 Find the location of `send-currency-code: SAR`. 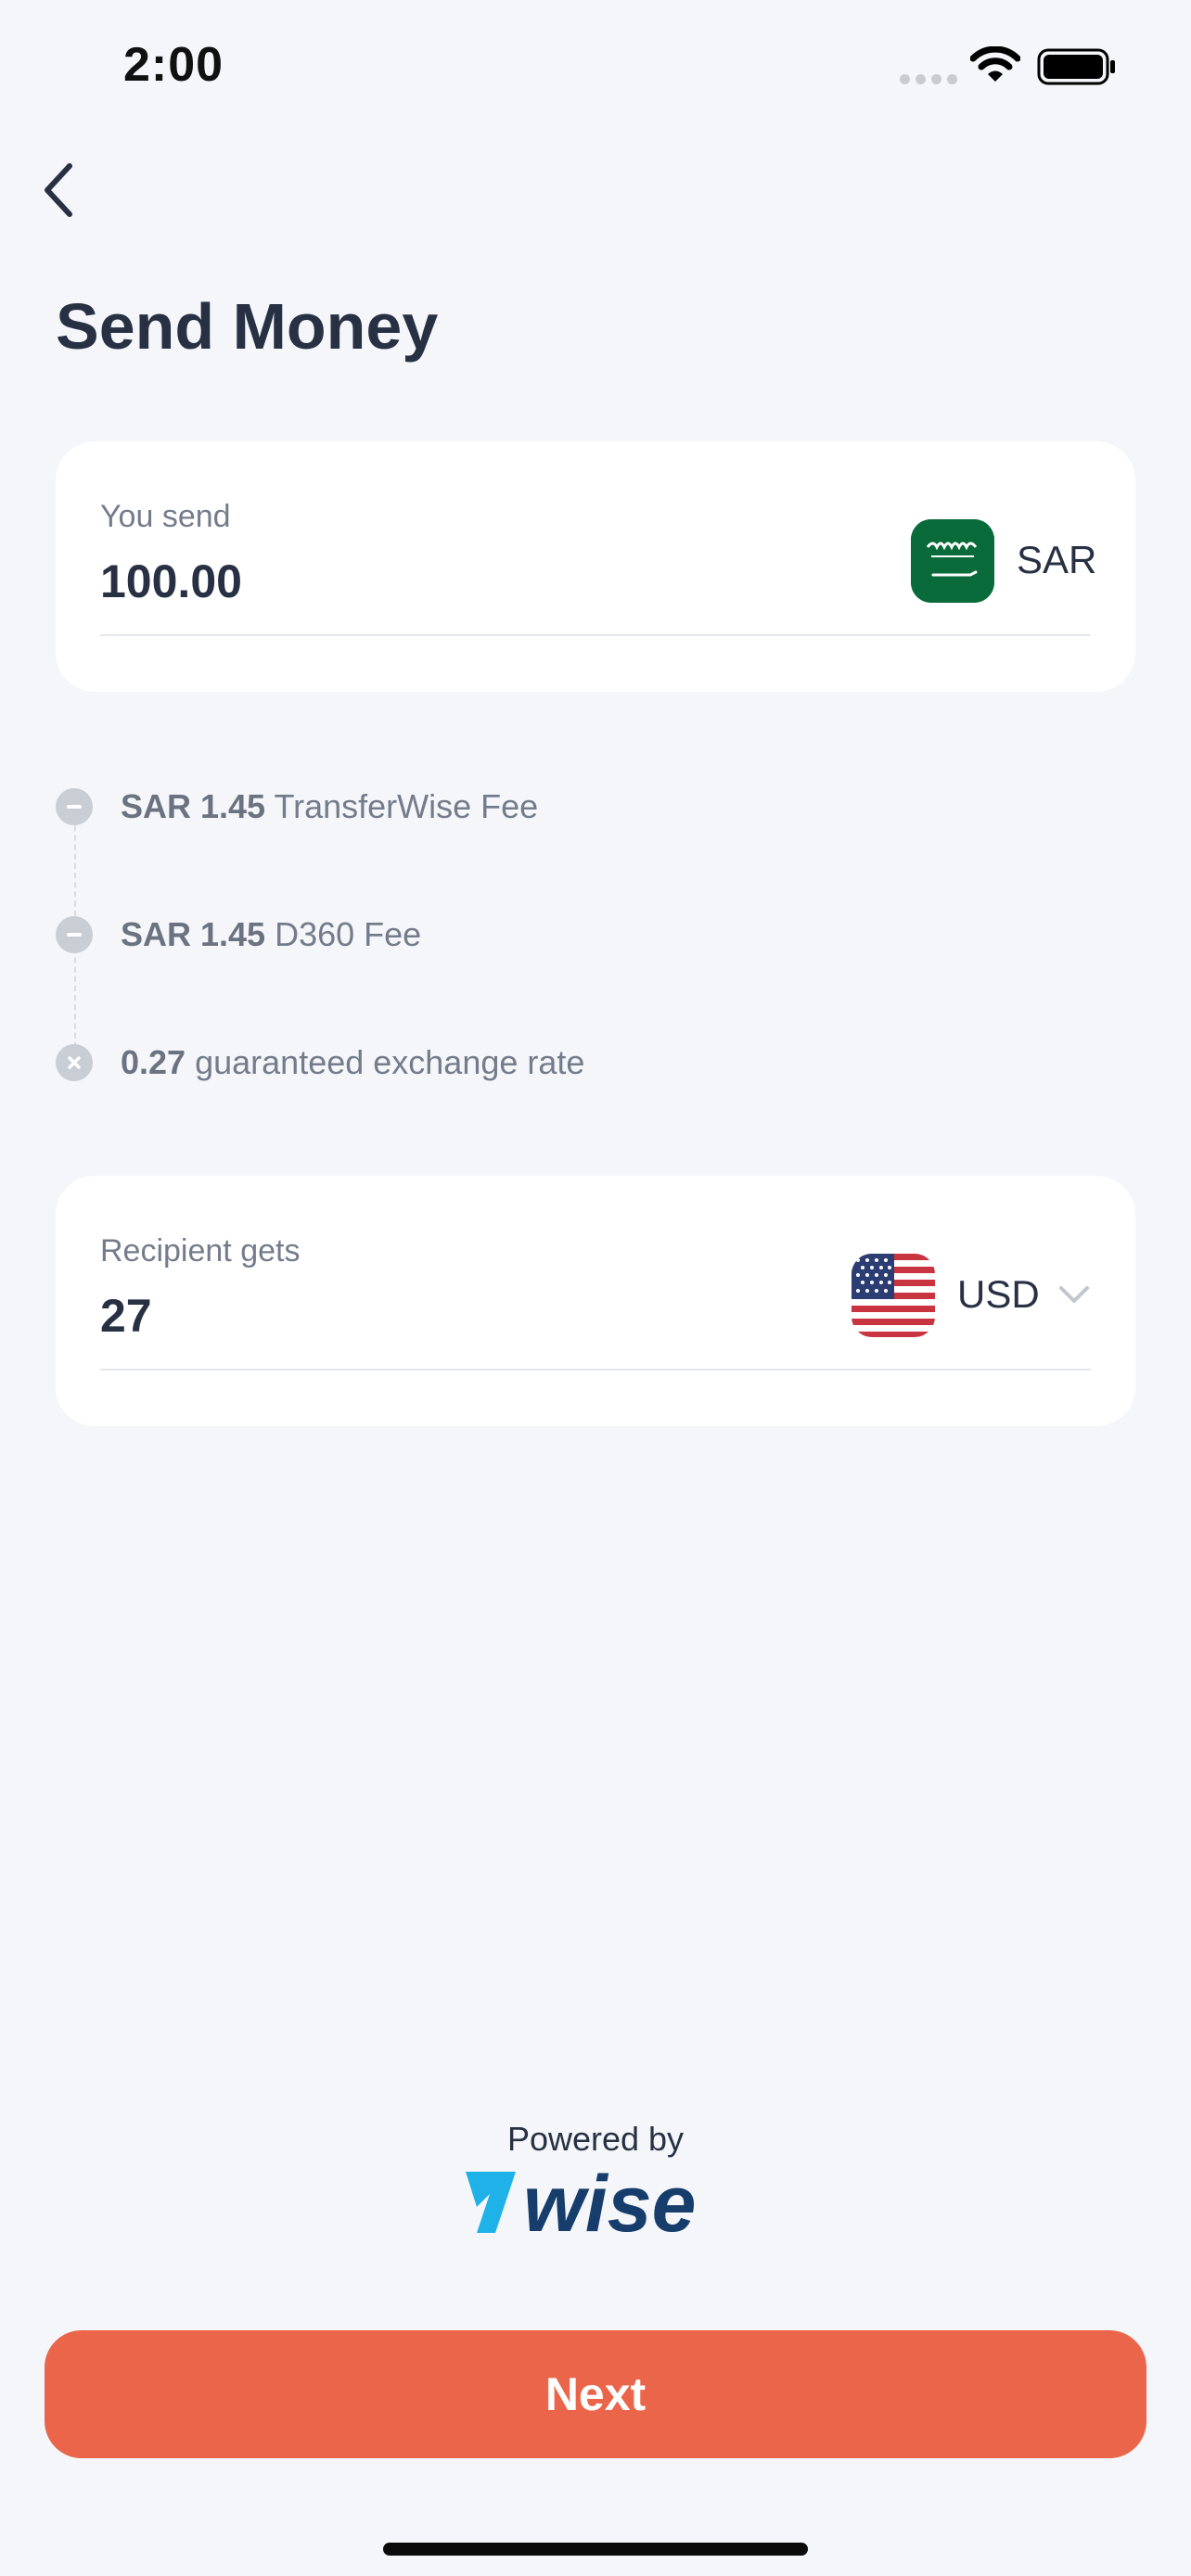

send-currency-code: SAR is located at coordinates (1056, 560).